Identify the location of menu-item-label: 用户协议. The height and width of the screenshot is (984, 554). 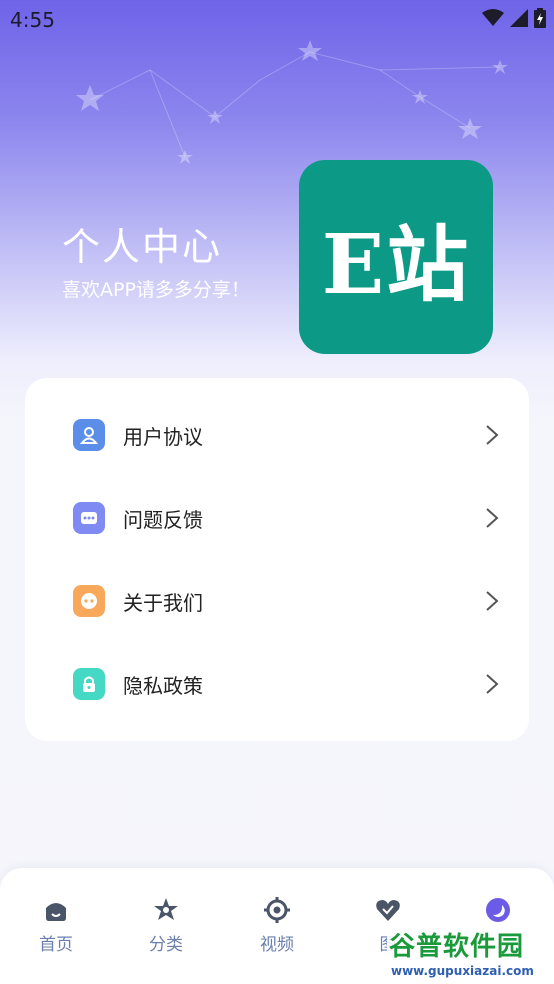
(163, 437).